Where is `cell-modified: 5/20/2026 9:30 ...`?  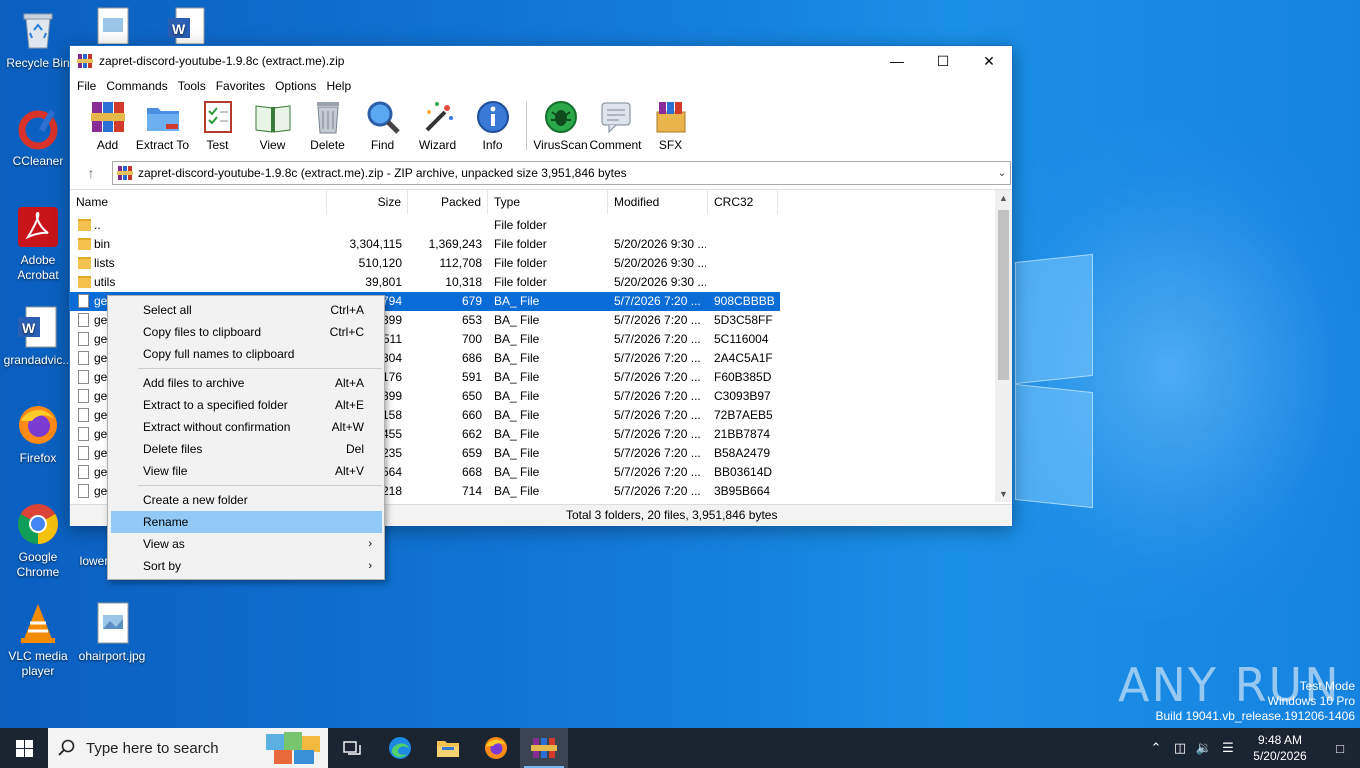 cell-modified: 5/20/2026 9:30 ... is located at coordinates (660, 282).